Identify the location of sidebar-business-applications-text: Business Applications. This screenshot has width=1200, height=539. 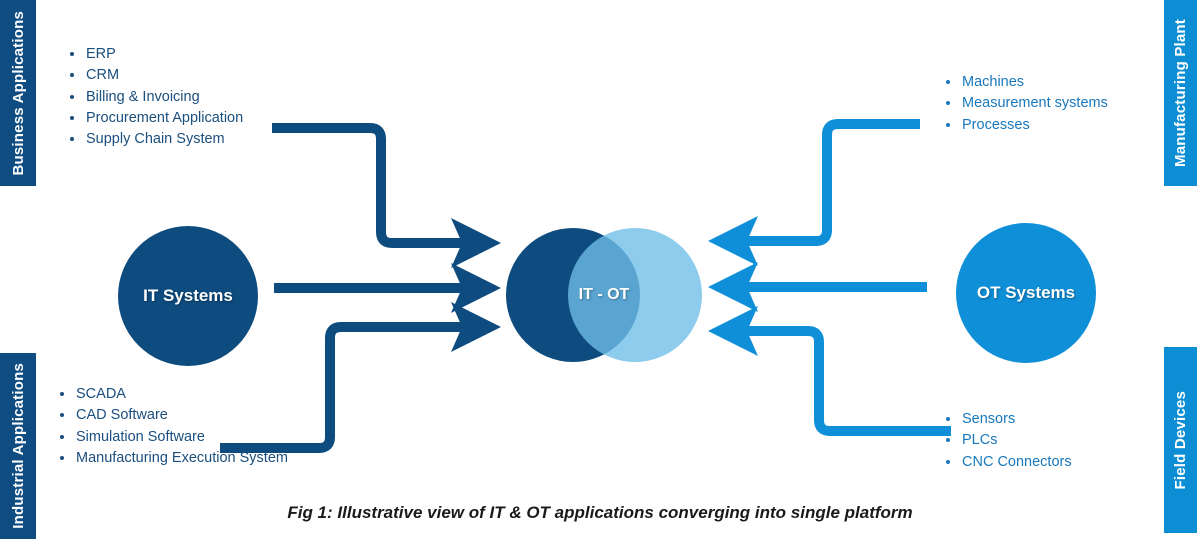
(18, 93).